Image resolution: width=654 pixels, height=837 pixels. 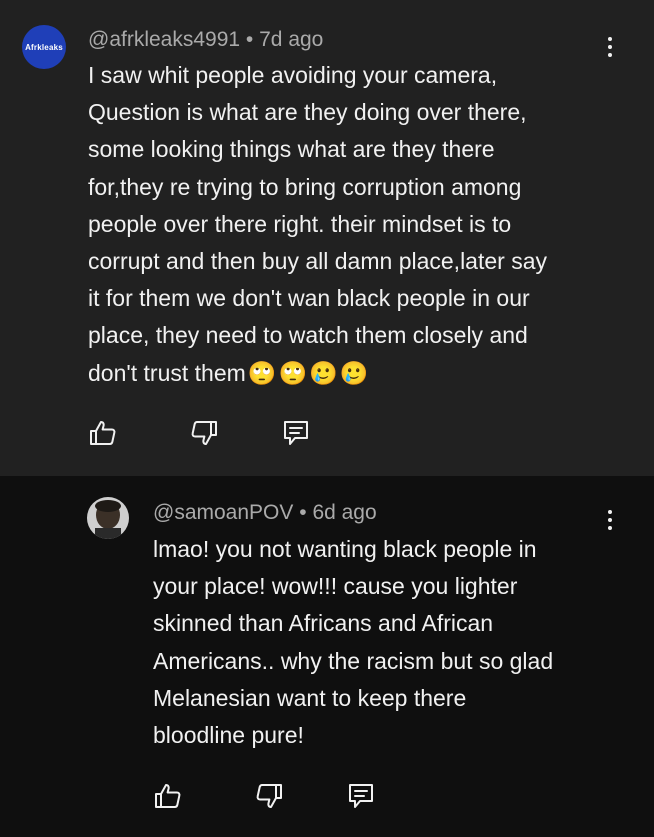 What do you see at coordinates (353, 660) in the screenshot?
I see `comment-line: Americans.. why the racism but so glad` at bounding box center [353, 660].